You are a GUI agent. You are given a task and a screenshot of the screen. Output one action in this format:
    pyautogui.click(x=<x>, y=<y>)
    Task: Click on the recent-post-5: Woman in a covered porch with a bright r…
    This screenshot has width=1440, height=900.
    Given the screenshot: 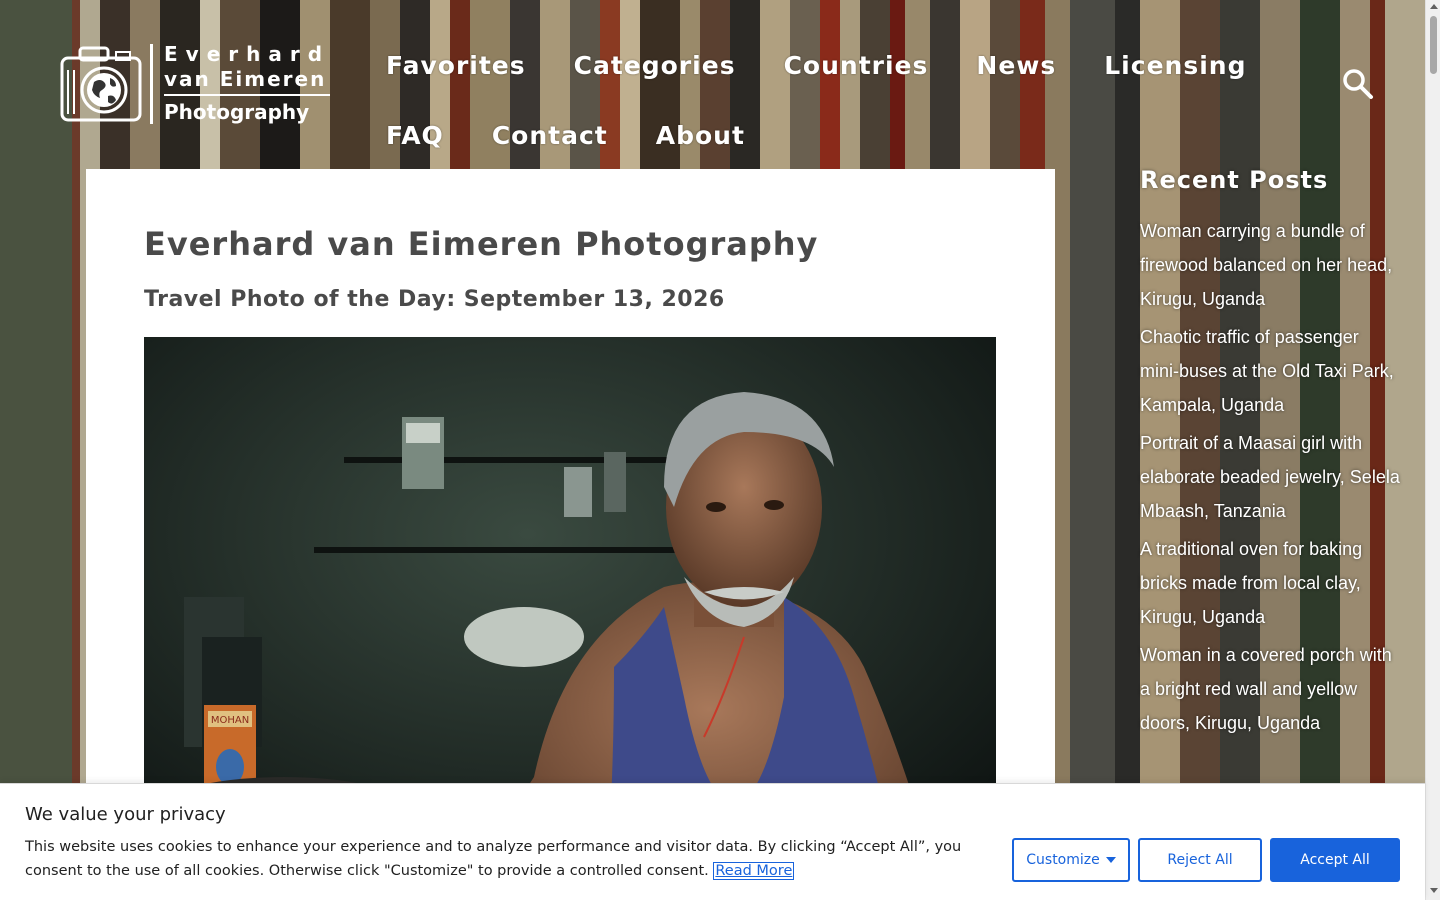 What is the action you would take?
    pyautogui.click(x=1270, y=689)
    